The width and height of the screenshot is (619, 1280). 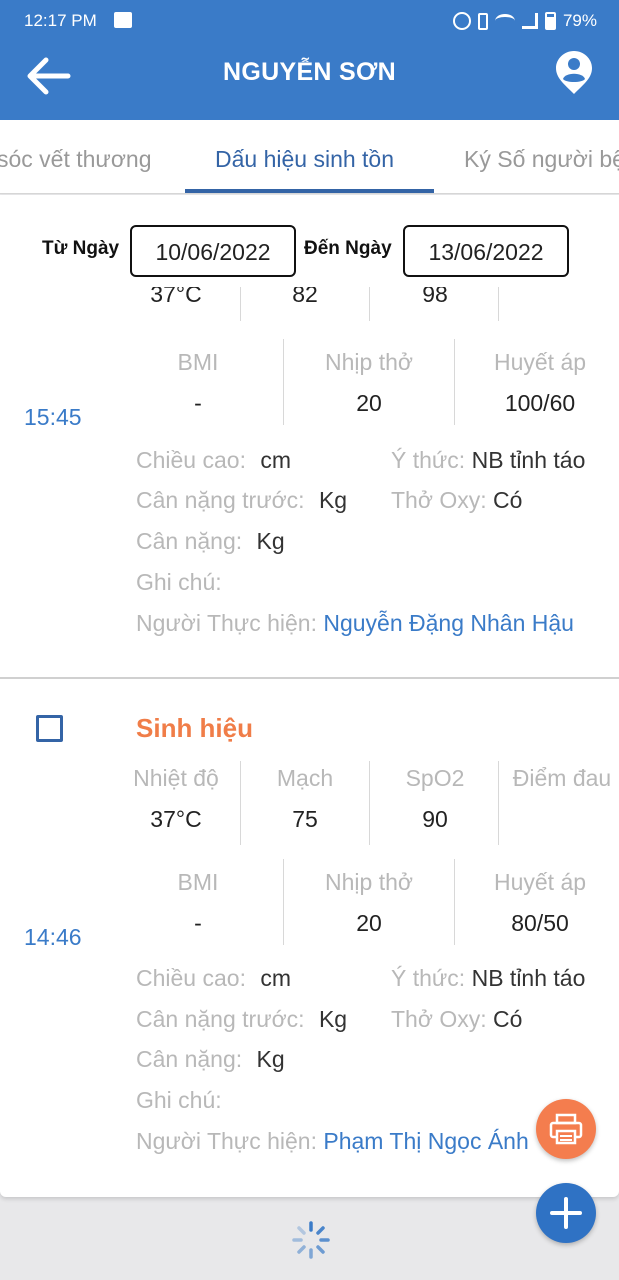 I want to click on from-date-field: 10/06/2022, so click(x=213, y=251).